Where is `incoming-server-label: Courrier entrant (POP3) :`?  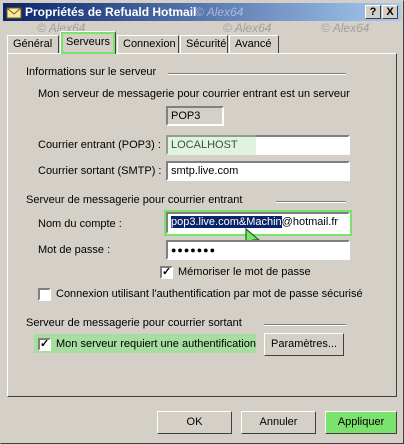 incoming-server-label: Courrier entrant (POP3) : is located at coordinates (99, 145).